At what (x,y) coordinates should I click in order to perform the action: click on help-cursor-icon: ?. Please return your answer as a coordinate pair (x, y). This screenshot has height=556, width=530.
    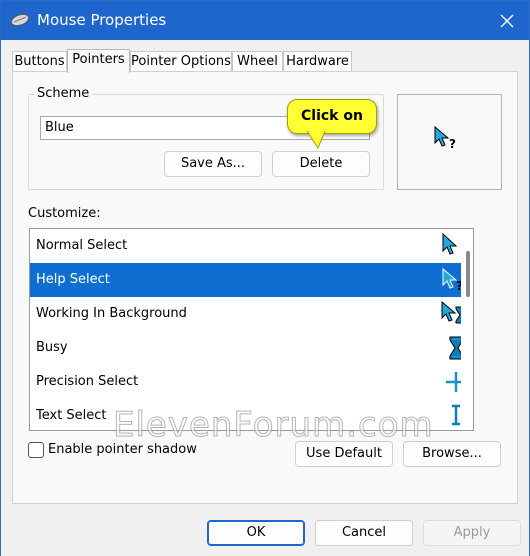
    Looking at the image, I should click on (445, 138).